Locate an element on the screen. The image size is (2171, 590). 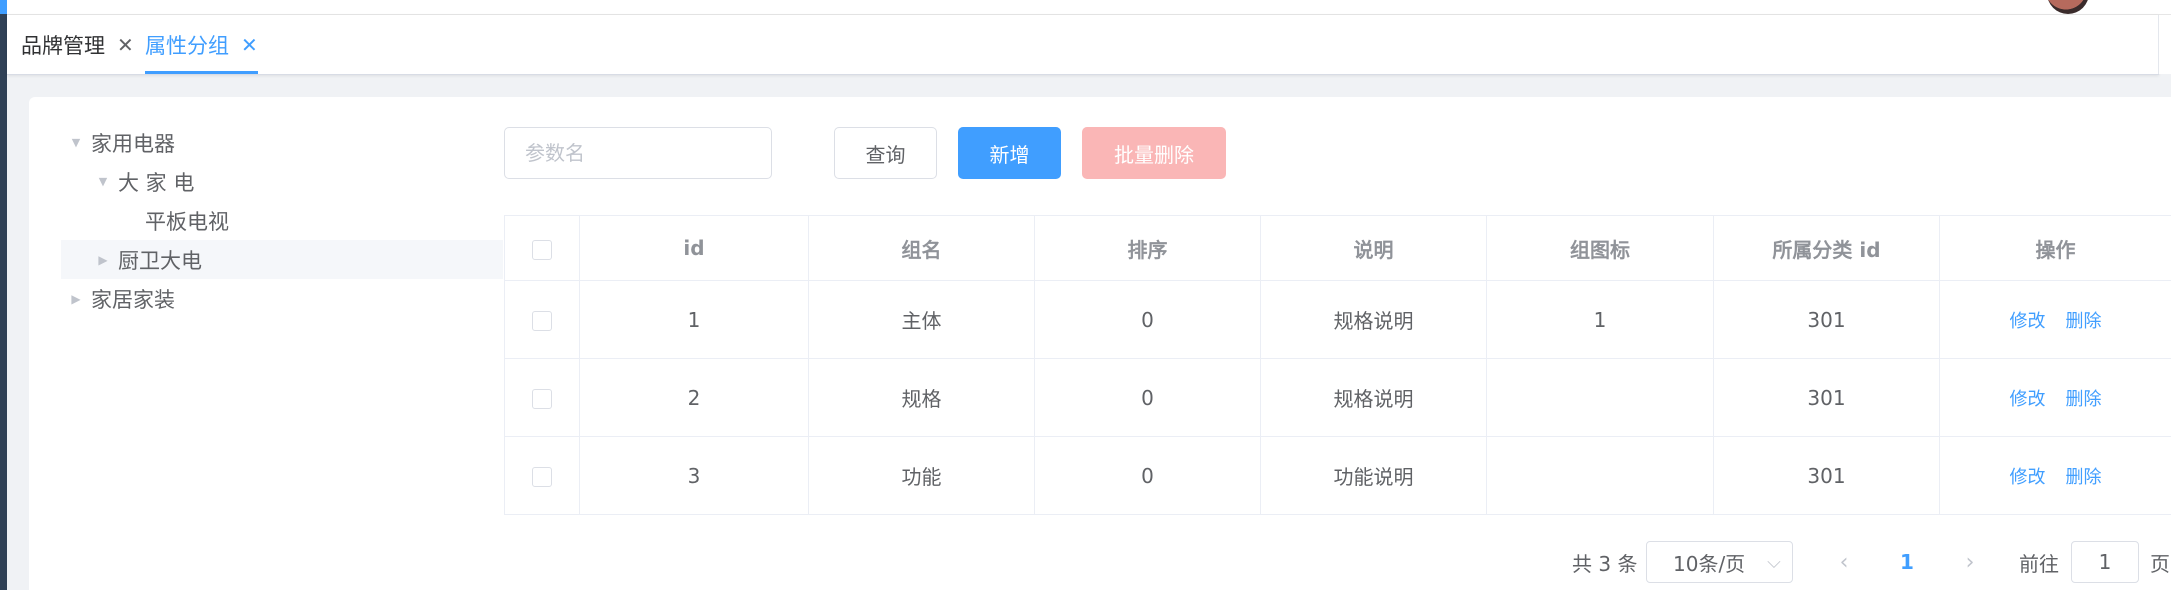
batch-delete-button: 批量删除 is located at coordinates (1154, 153).